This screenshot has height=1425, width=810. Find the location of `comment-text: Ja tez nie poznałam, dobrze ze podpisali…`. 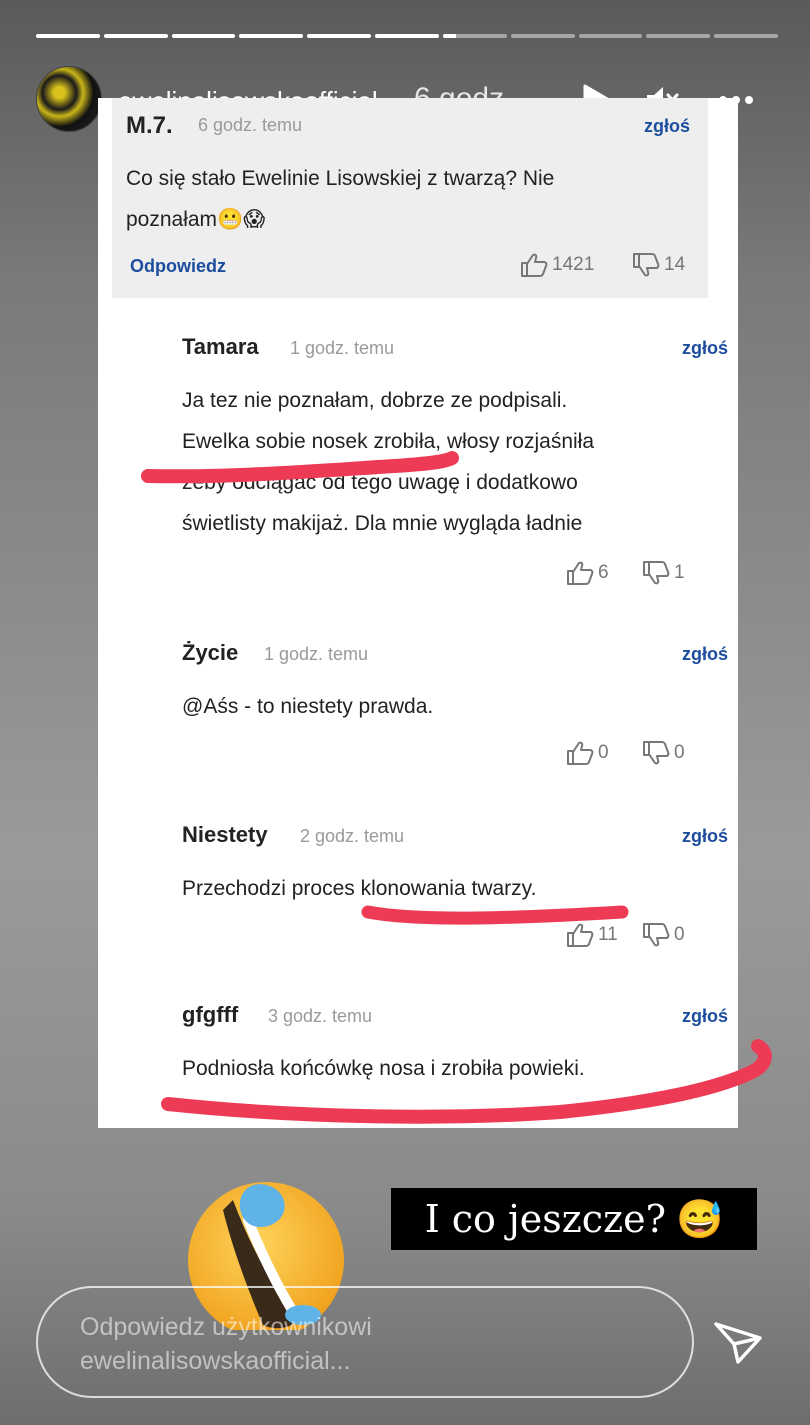

comment-text: Ja tez nie poznałam, dobrze ze podpisali… is located at coordinates (388, 462).